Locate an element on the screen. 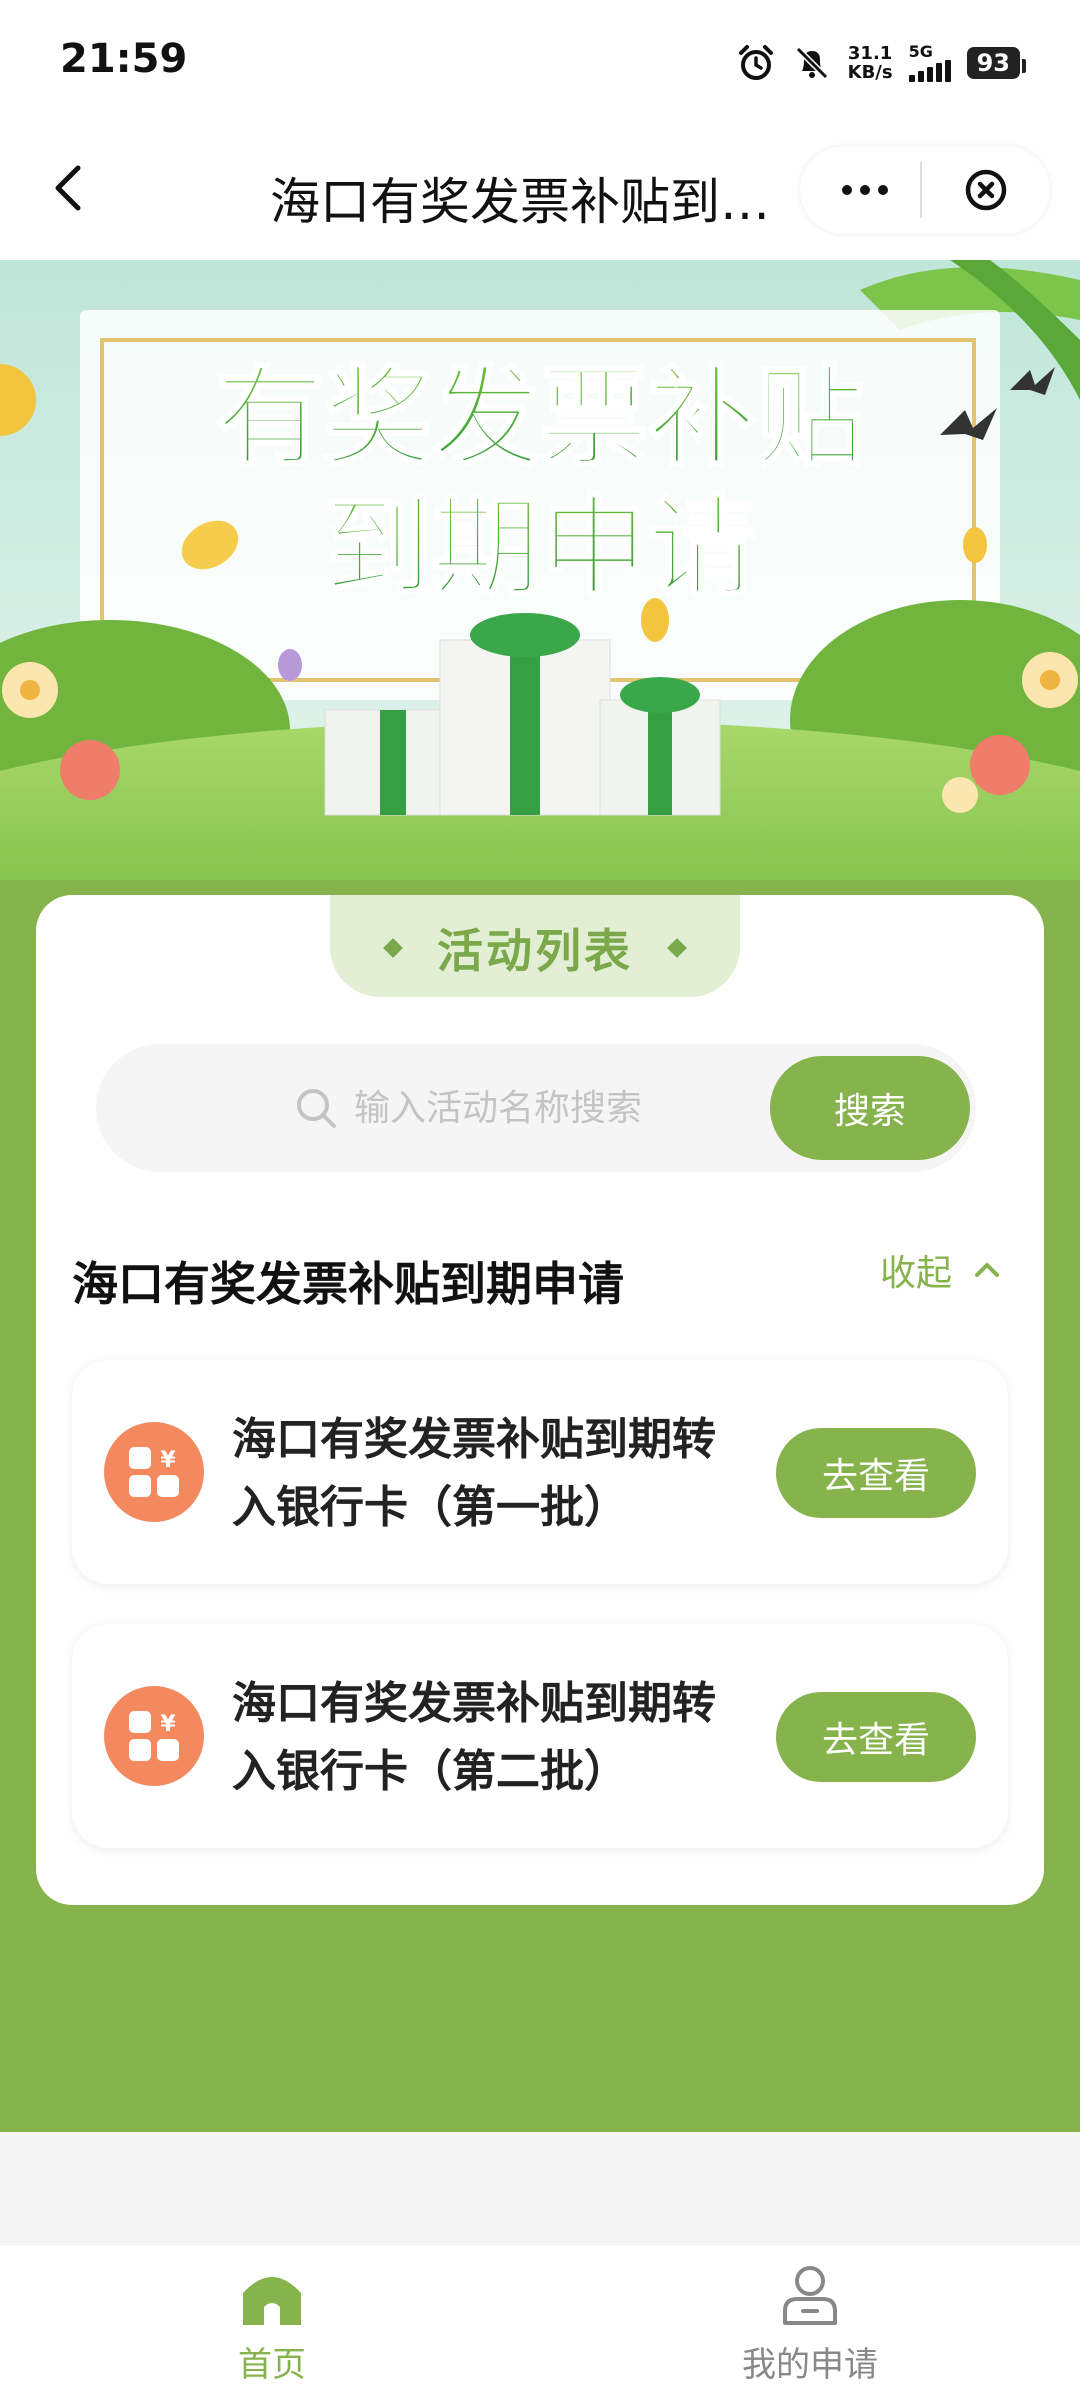 The height and width of the screenshot is (2401, 1080). chevron-up-icon is located at coordinates (987, 1270).